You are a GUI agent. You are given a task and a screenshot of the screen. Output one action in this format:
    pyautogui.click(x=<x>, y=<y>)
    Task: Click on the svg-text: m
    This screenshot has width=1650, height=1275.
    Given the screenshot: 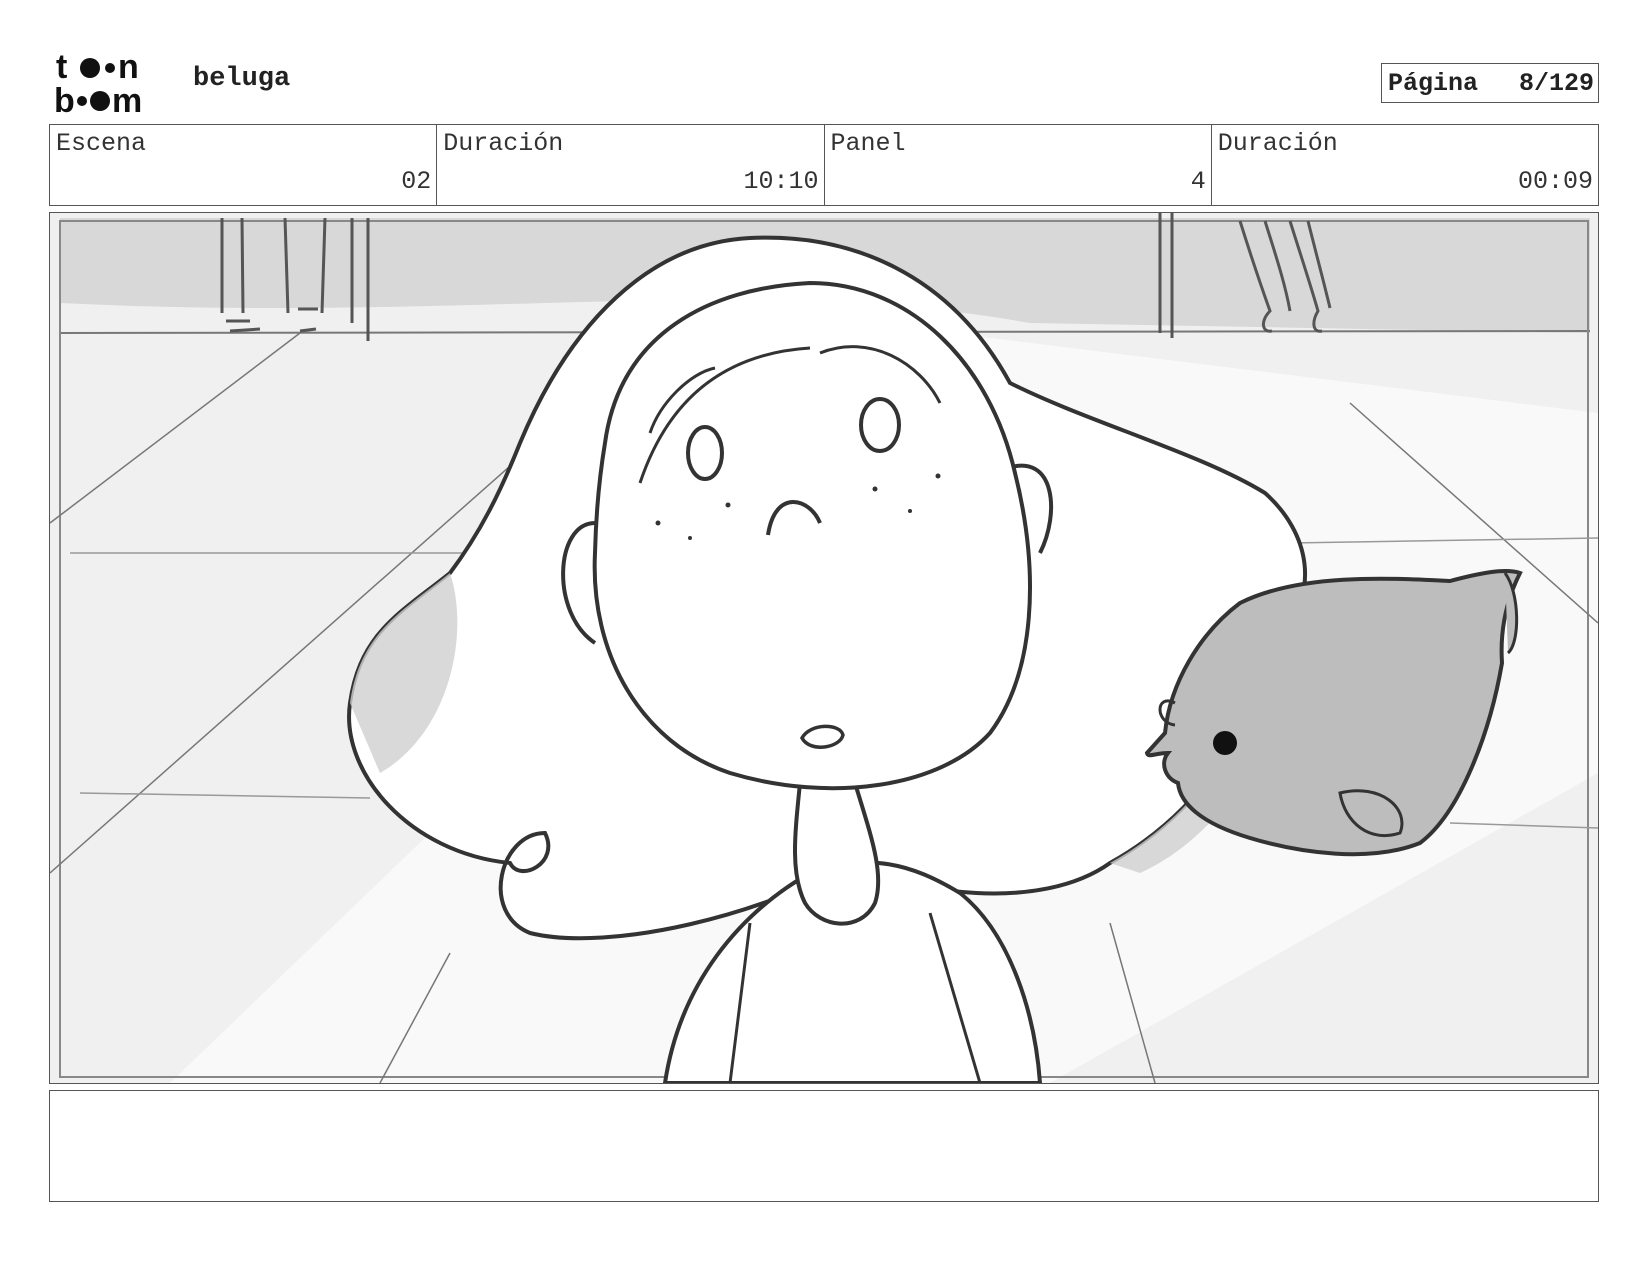 What is the action you would take?
    pyautogui.click(x=127, y=99)
    